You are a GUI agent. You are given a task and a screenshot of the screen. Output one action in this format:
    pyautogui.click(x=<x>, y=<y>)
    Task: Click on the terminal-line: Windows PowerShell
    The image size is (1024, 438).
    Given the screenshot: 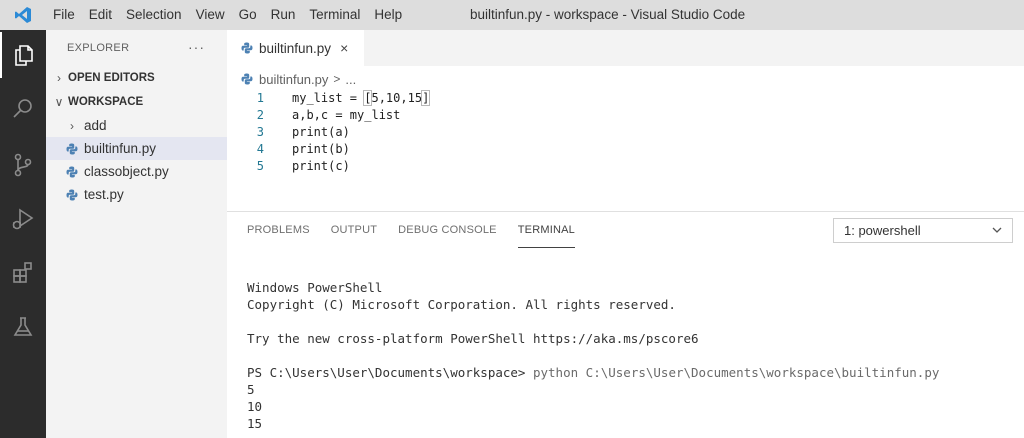 What is the action you would take?
    pyautogui.click(x=315, y=287)
    